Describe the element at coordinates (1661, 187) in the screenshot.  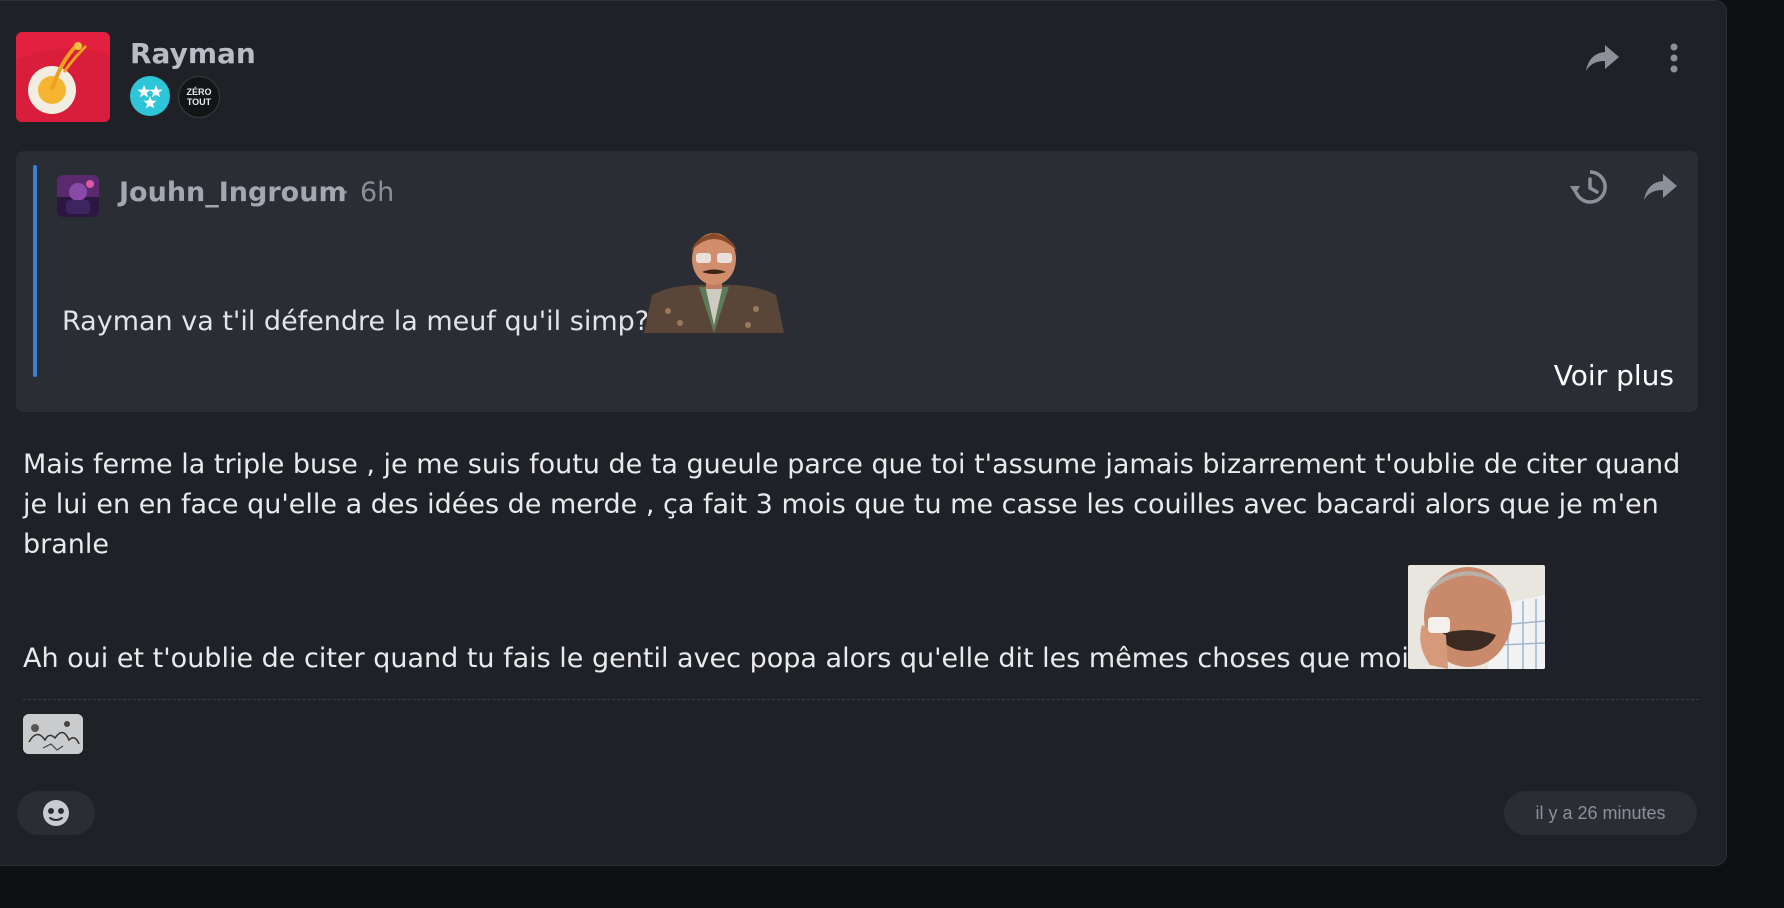
I see `quote-share-icon` at that location.